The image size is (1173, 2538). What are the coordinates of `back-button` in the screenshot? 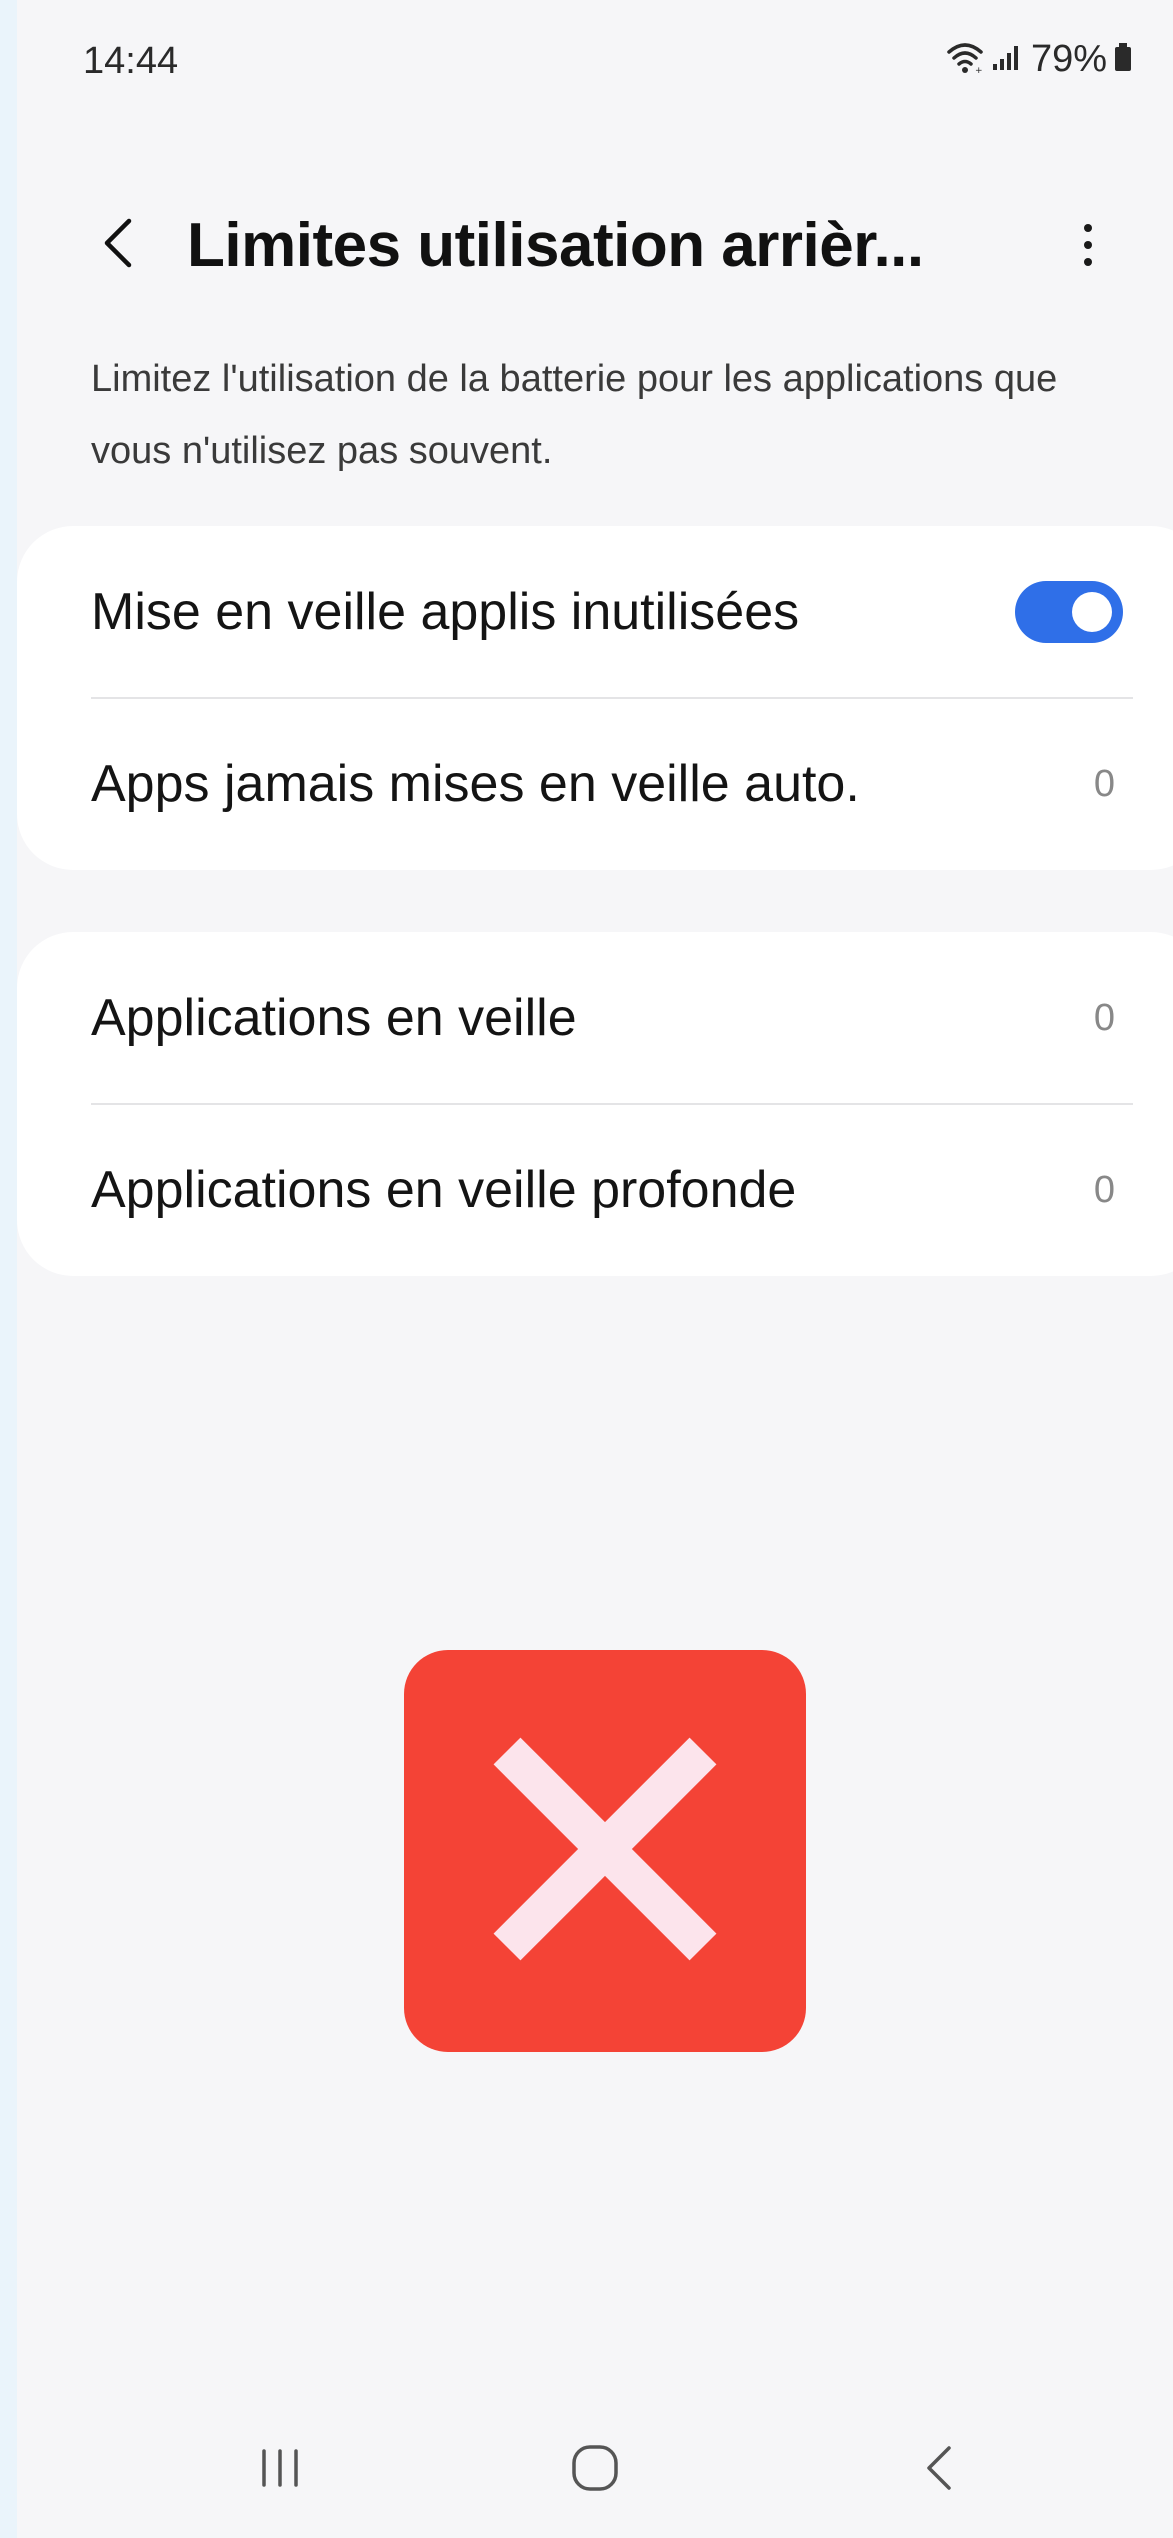 It's located at (117, 245).